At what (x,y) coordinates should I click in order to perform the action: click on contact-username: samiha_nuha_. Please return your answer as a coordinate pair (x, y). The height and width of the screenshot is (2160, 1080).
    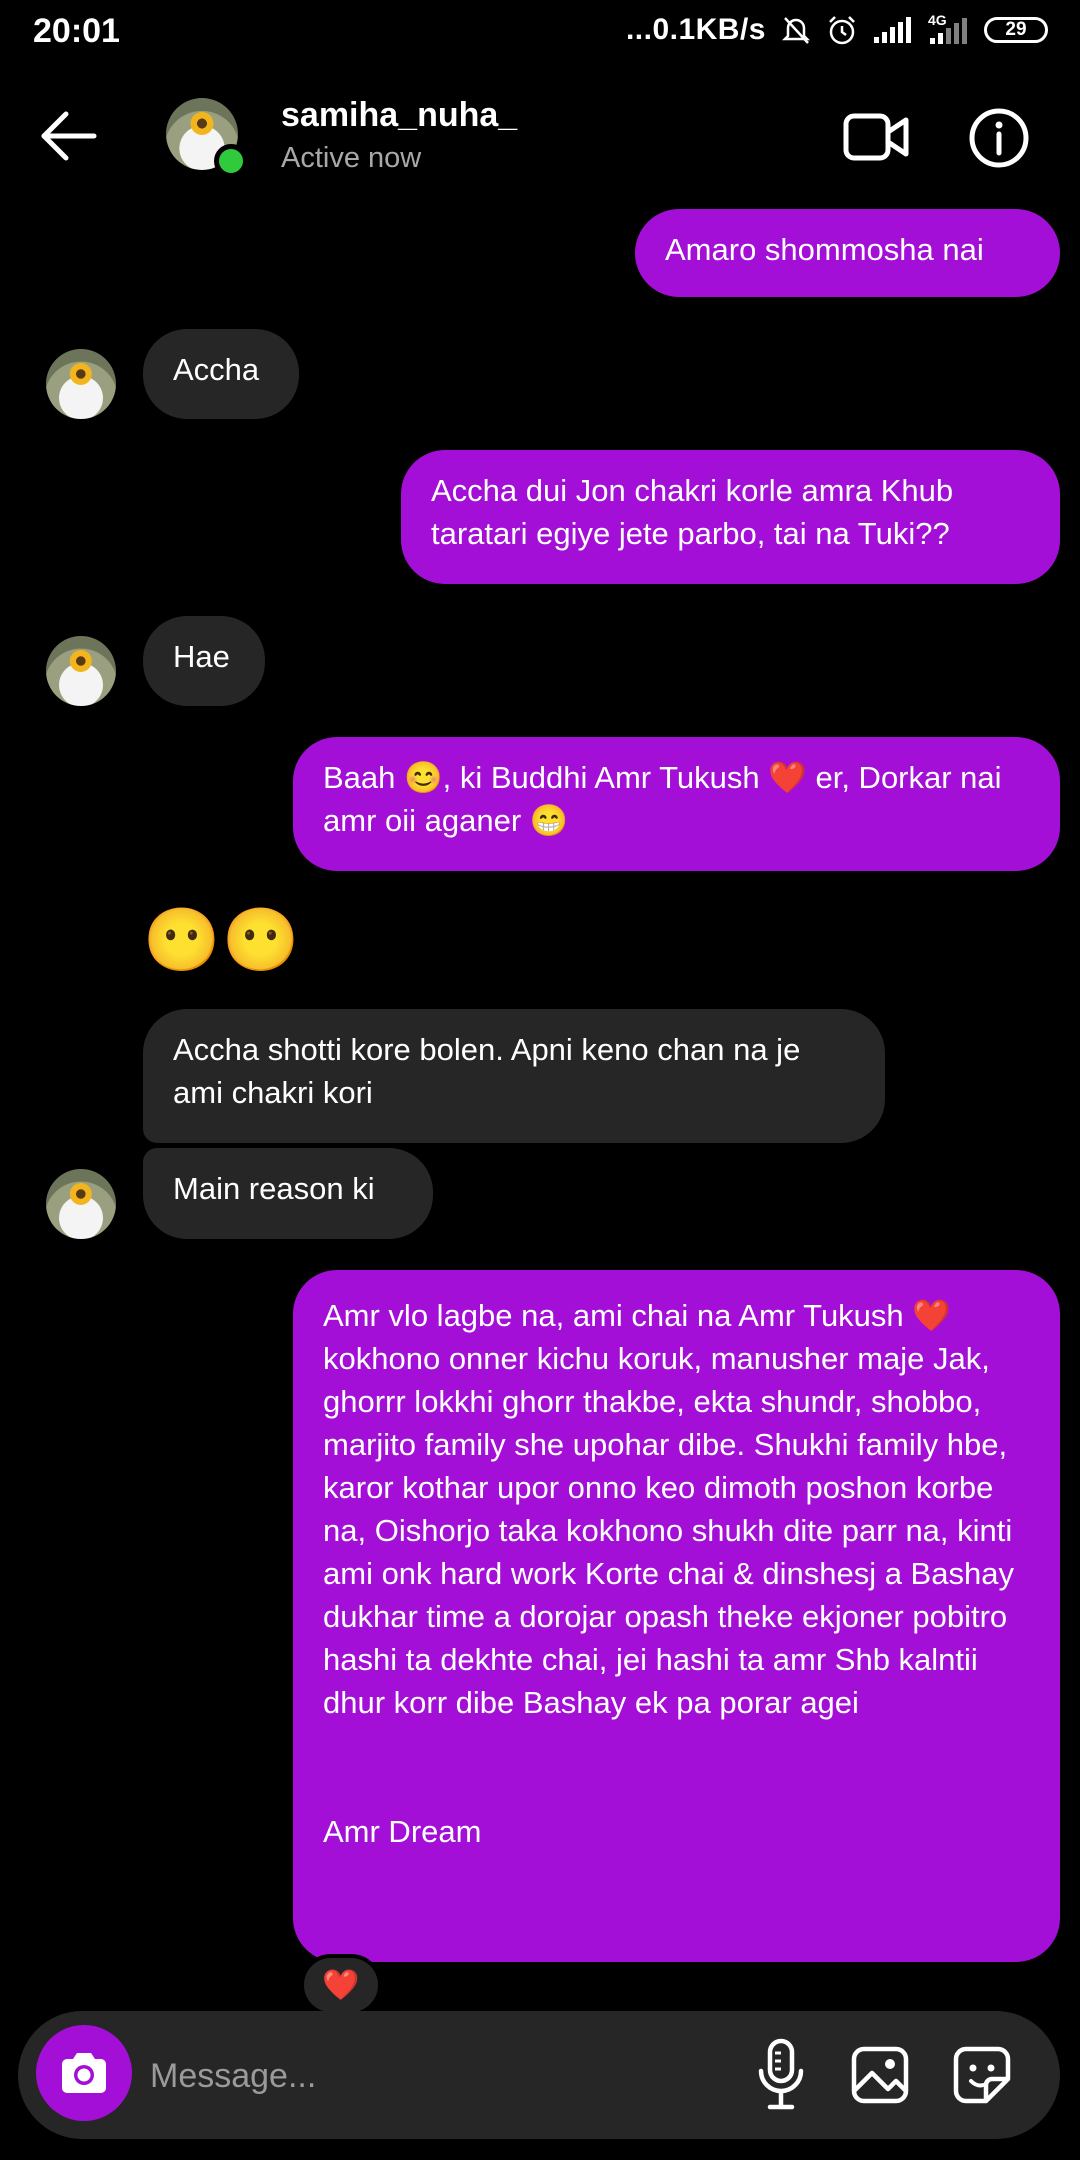
    Looking at the image, I should click on (399, 115).